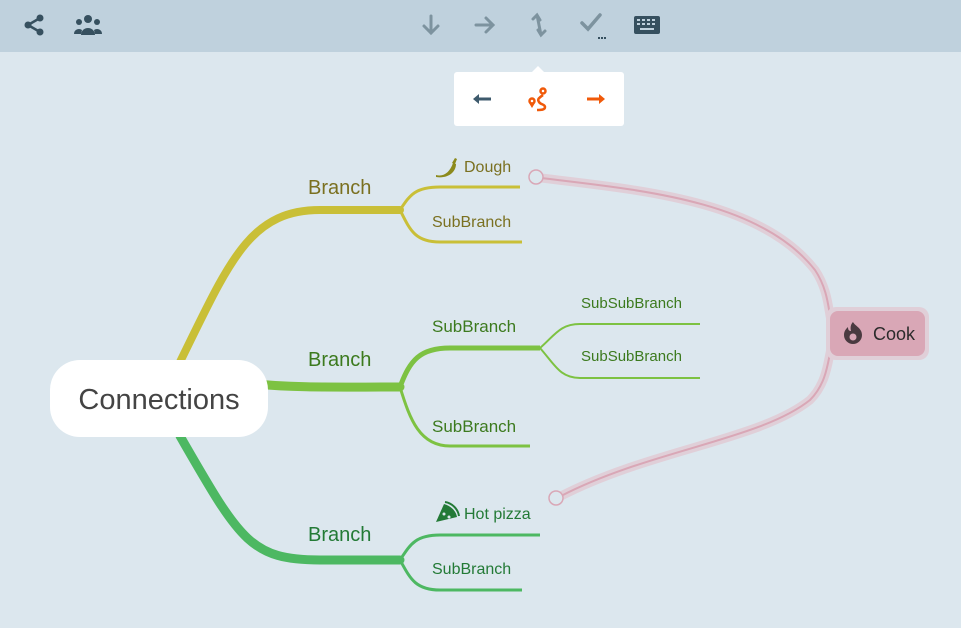  I want to click on connection-label: Cook, so click(894, 334).